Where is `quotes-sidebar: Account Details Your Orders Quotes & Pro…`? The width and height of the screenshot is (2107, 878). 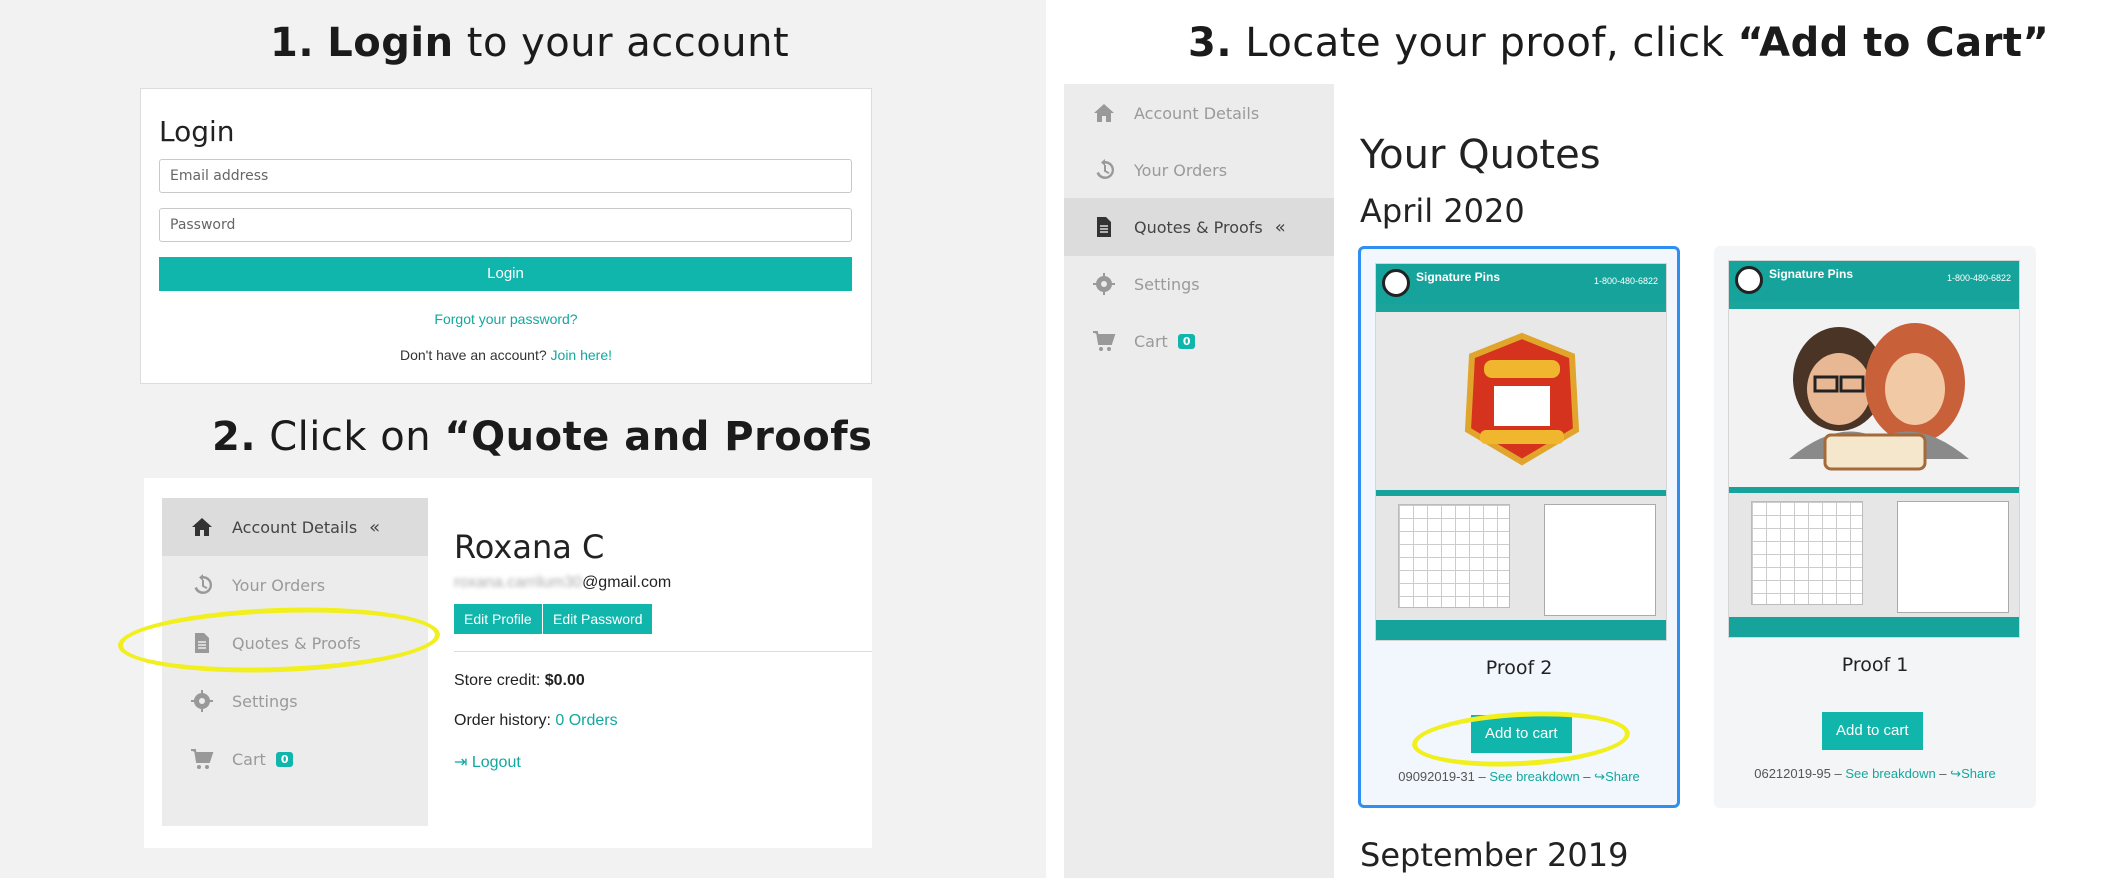
quotes-sidebar: Account Details Your Orders Quotes & Pro… is located at coordinates (1199, 481).